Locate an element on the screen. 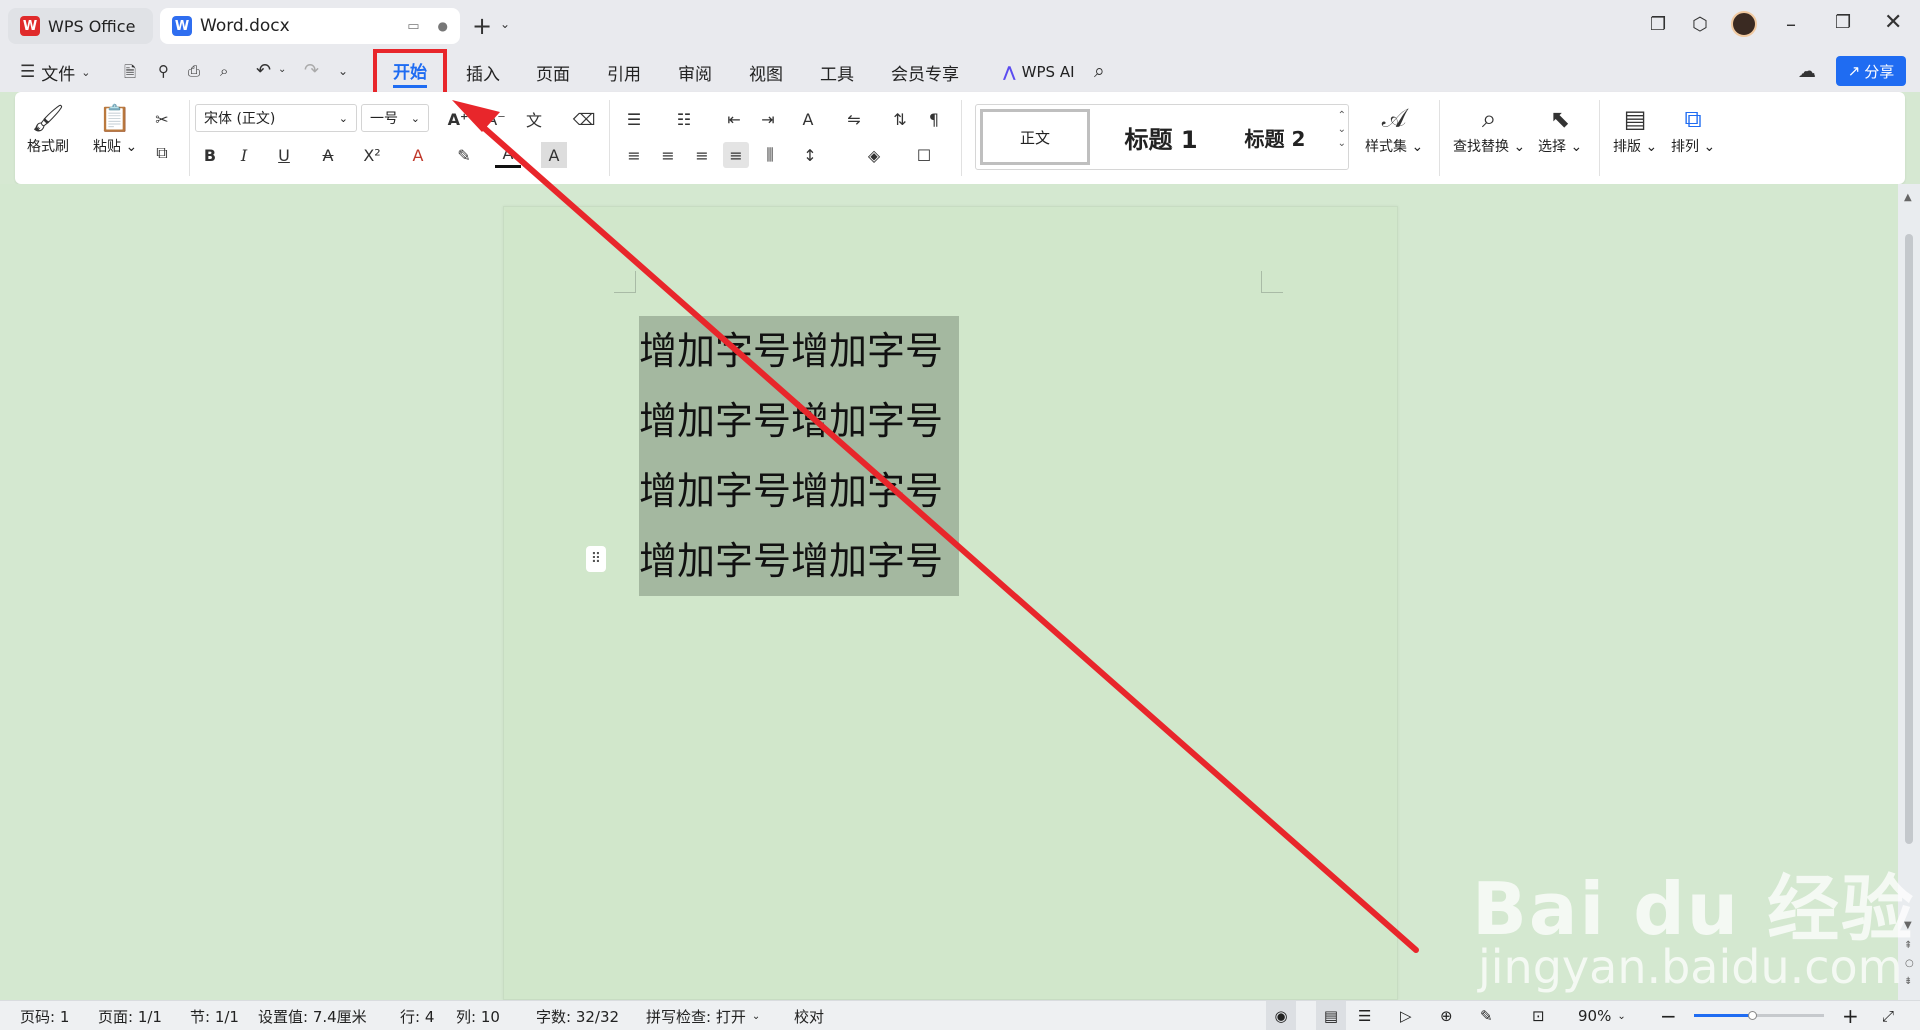  align-center-icon: ≡ is located at coordinates (668, 155).